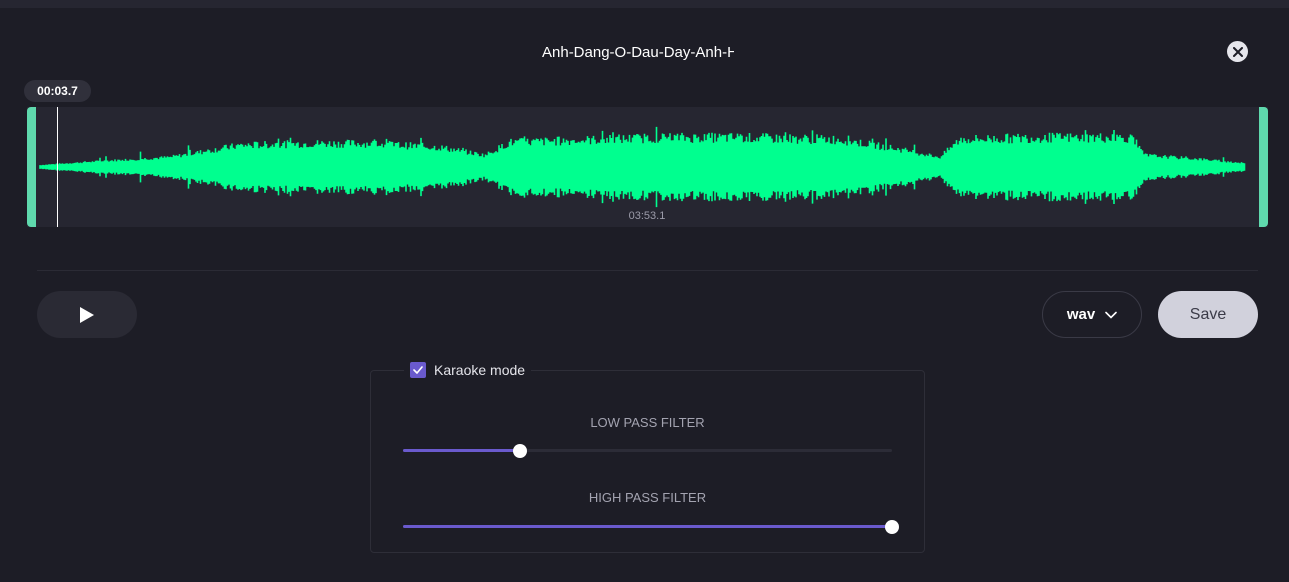  I want to click on playhead, so click(57, 167).